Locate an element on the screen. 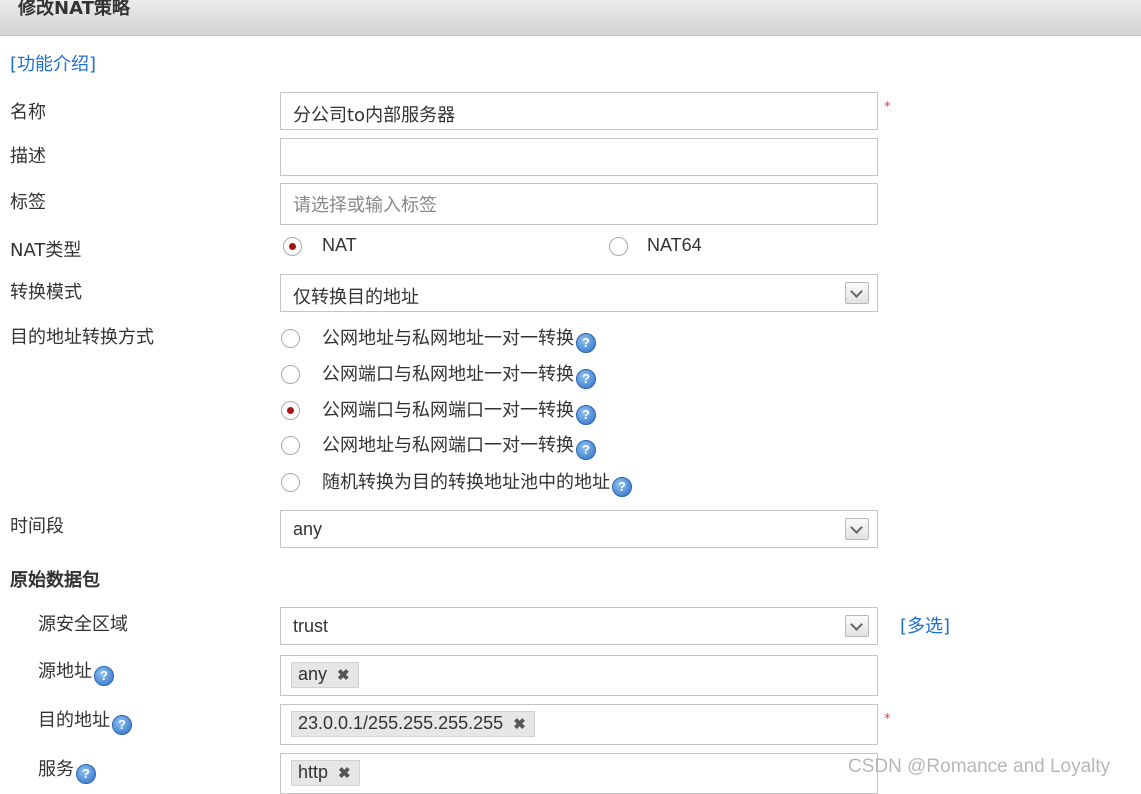  description-label: 描述 is located at coordinates (28, 156).